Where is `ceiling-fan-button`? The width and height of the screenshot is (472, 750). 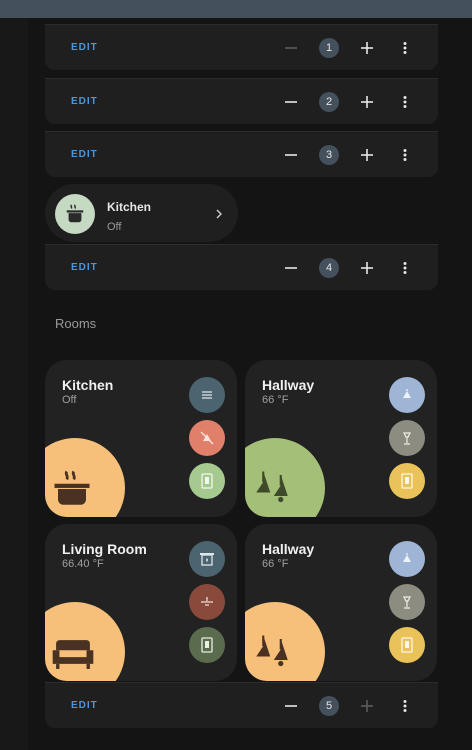
ceiling-fan-button is located at coordinates (207, 602).